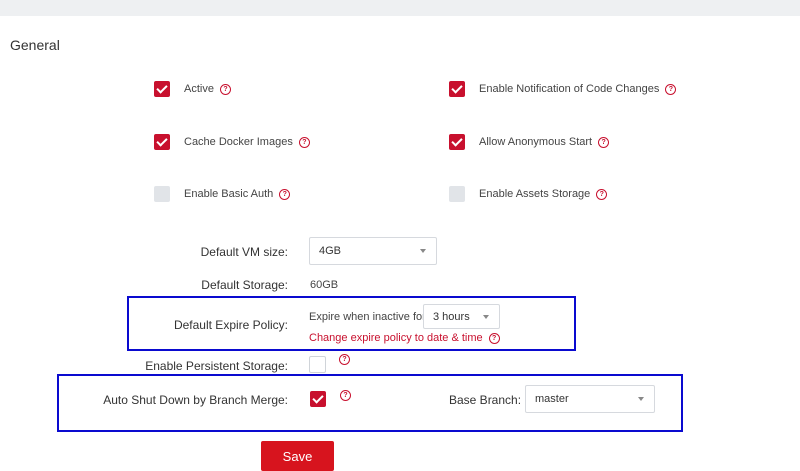 The height and width of the screenshot is (471, 800). I want to click on option-allow-anonymous-start: Allow Anonymous Start ?, so click(529, 142).